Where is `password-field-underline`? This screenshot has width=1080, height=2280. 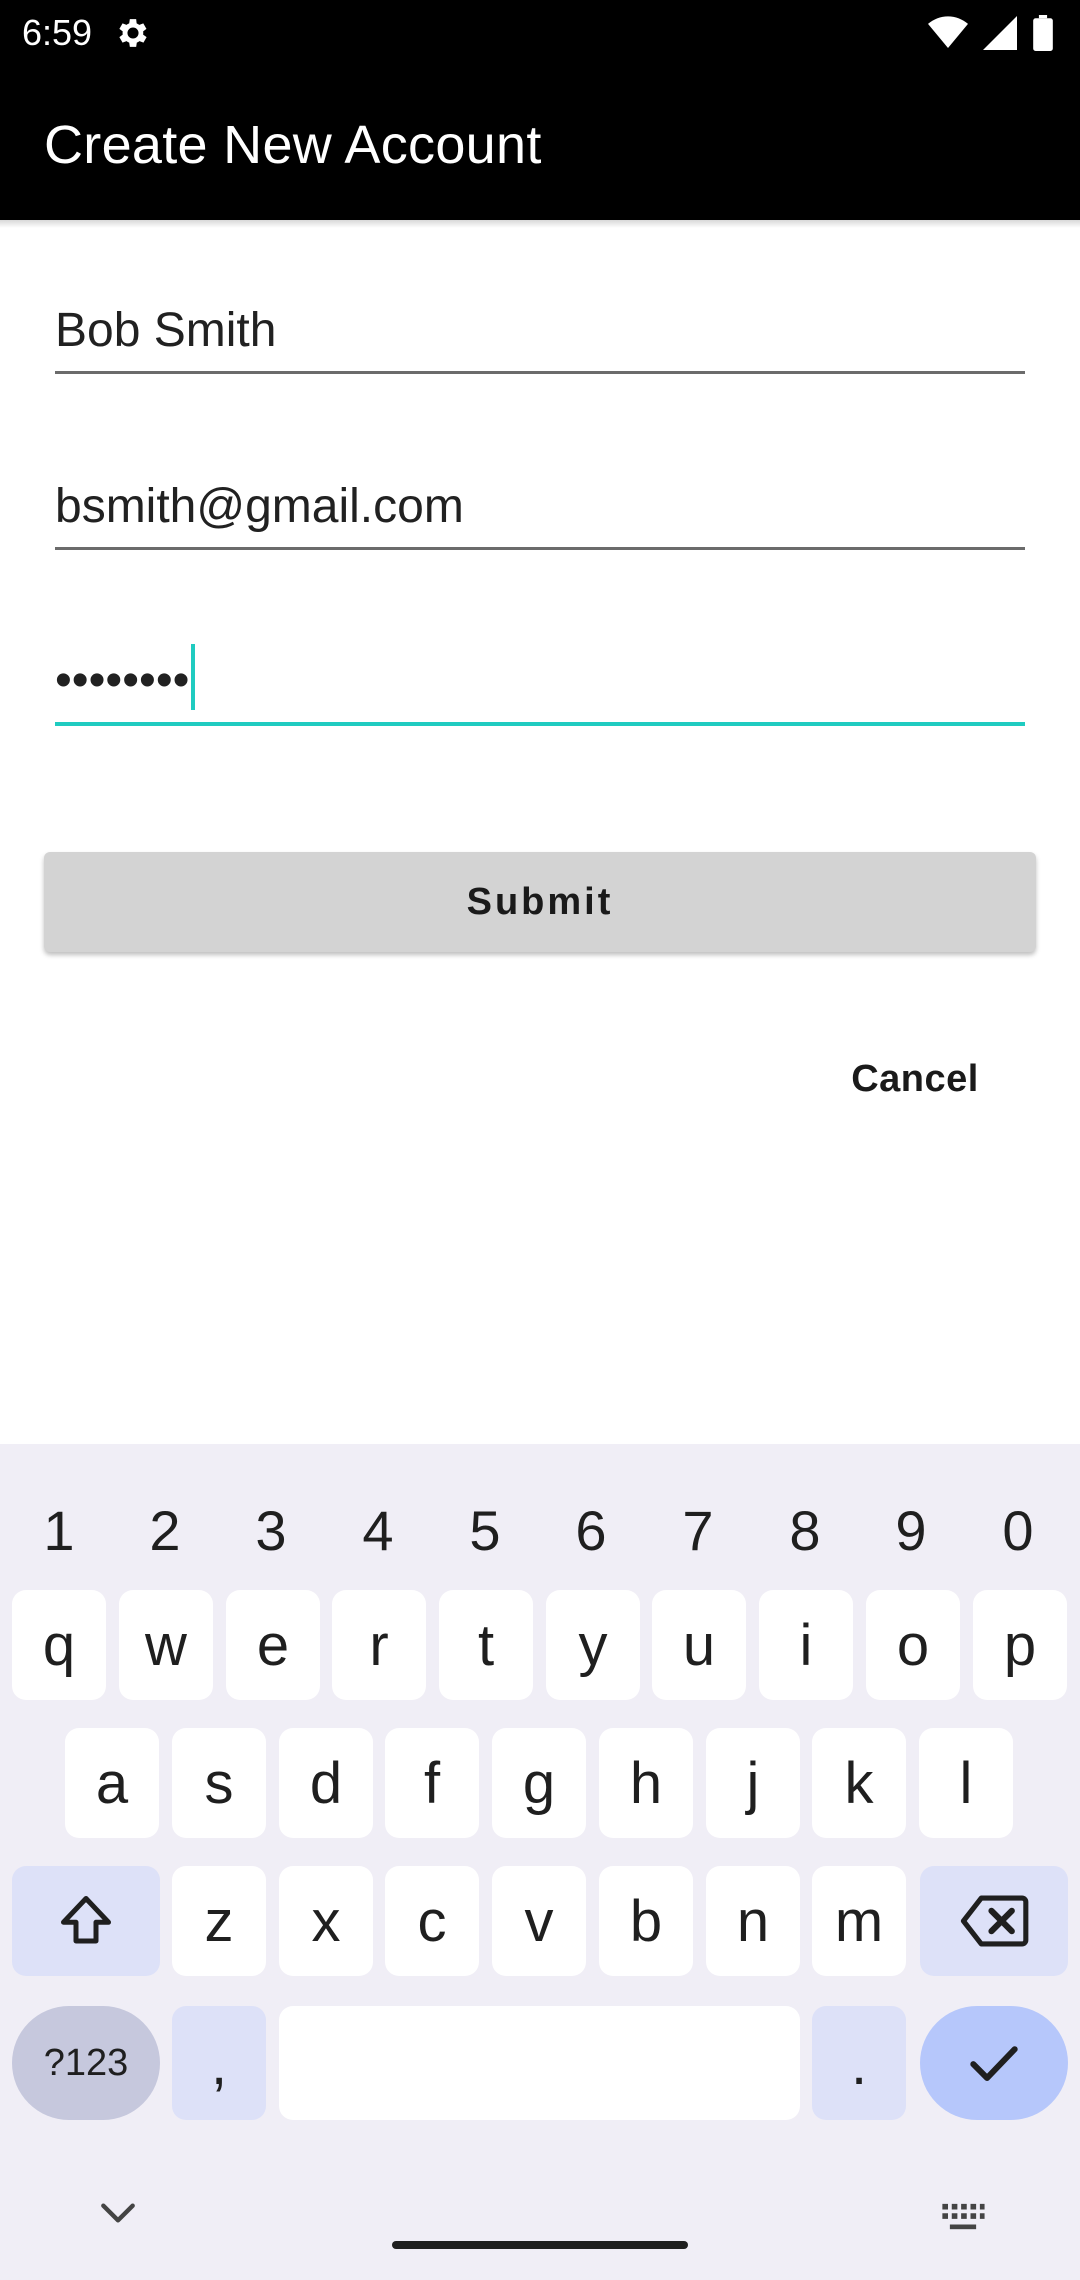 password-field-underline is located at coordinates (540, 724).